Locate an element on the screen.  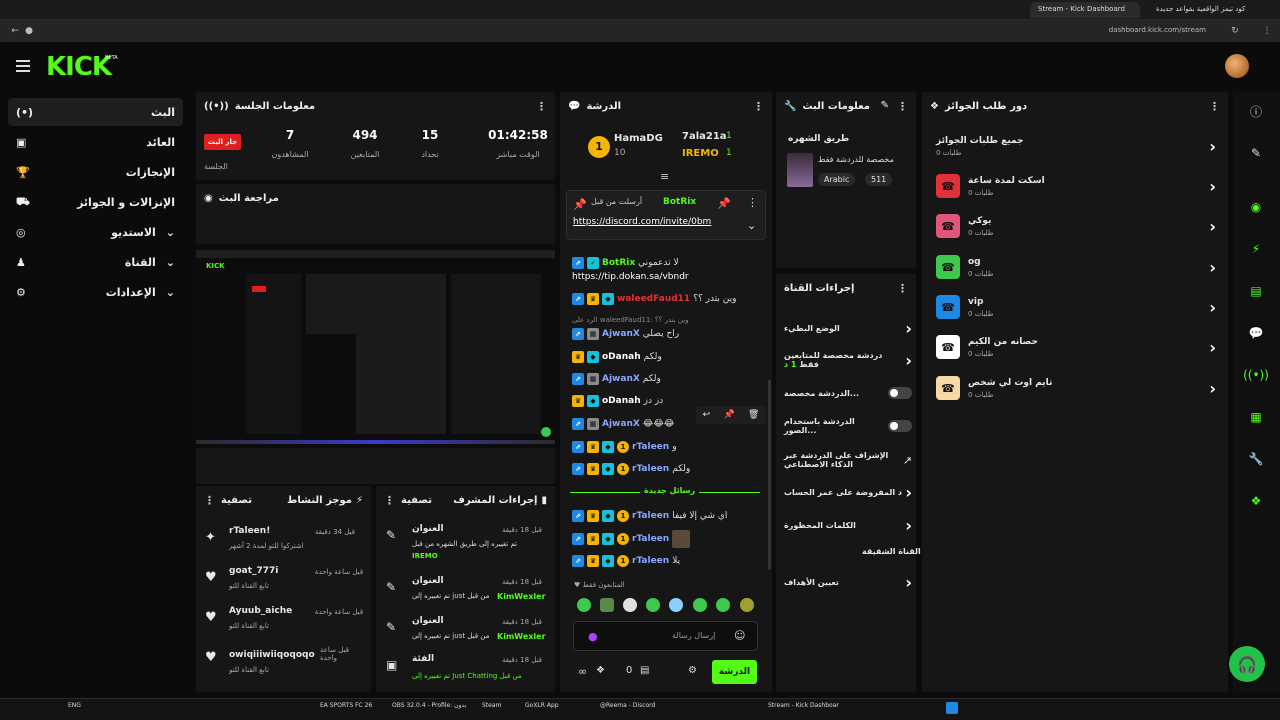
points-icon: ❖ is located at coordinates (600, 670).